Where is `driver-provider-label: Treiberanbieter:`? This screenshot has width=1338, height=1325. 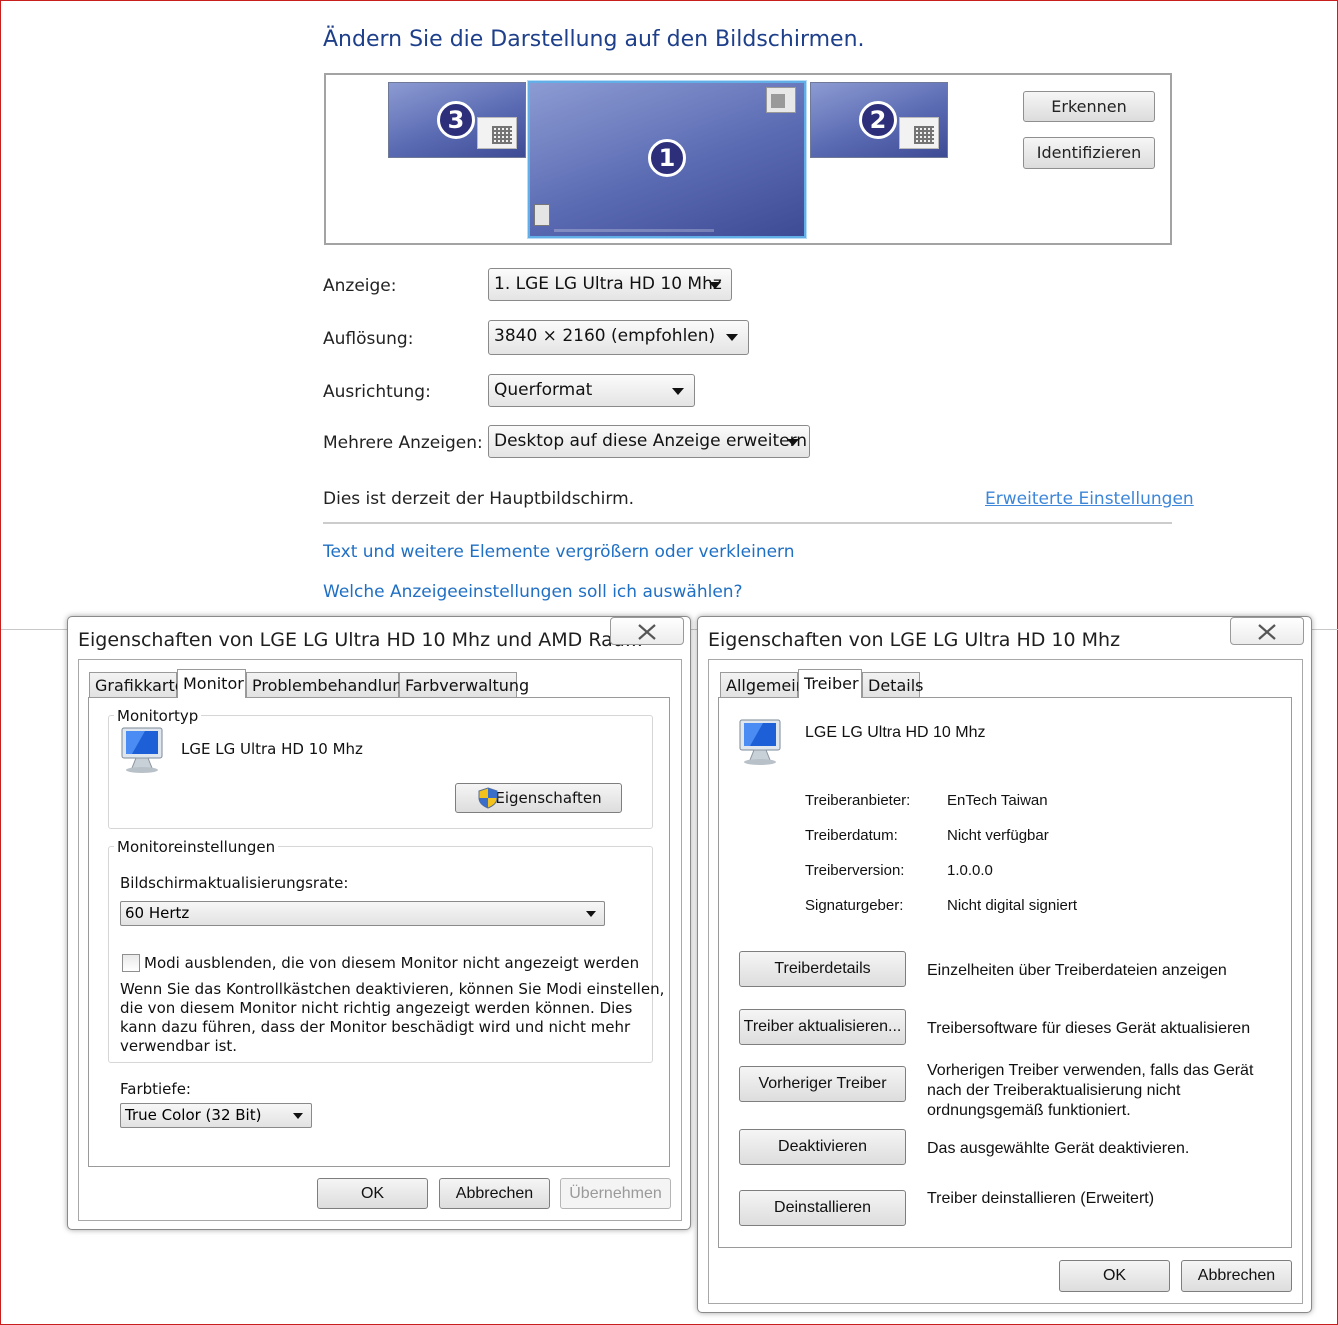 driver-provider-label: Treiberanbieter: is located at coordinates (858, 800).